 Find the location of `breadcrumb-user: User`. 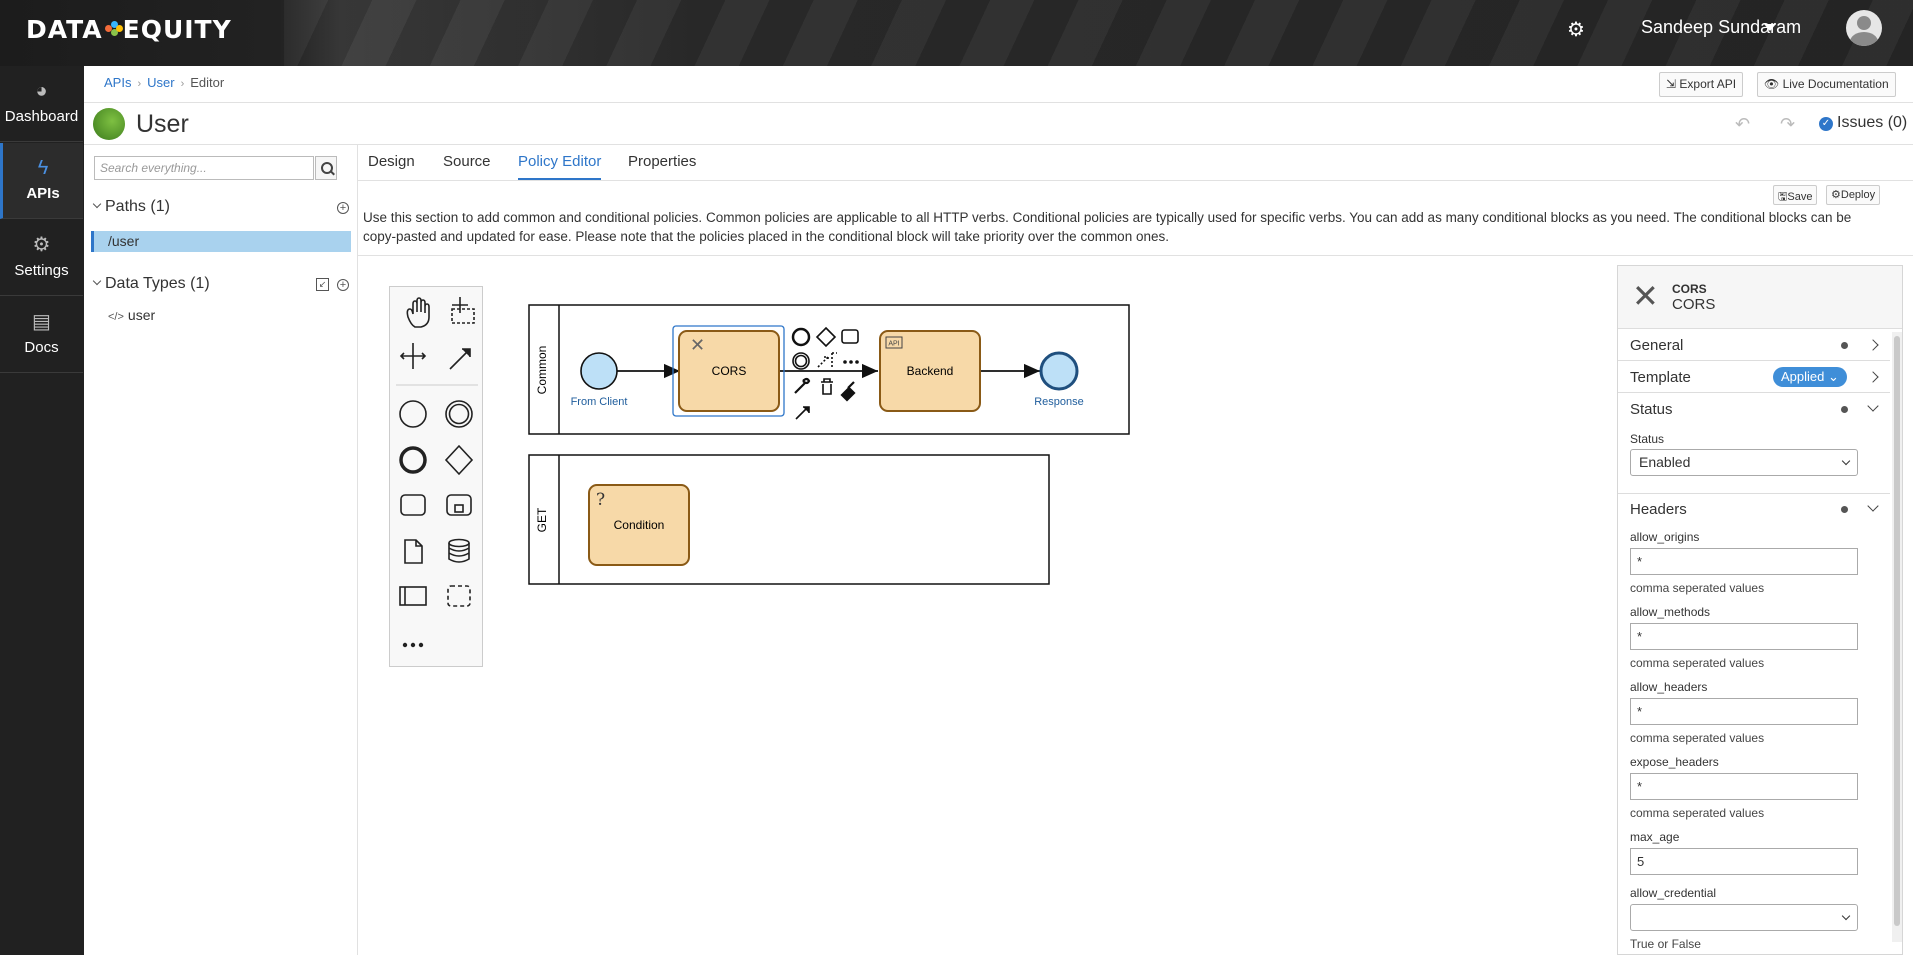

breadcrumb-user: User is located at coordinates (160, 82).